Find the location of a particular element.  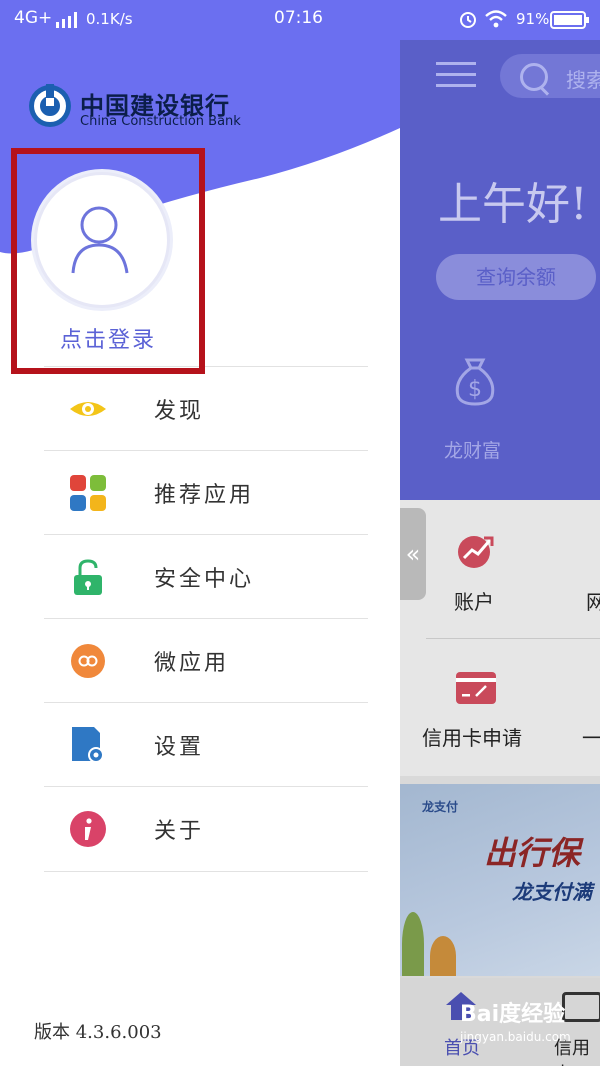

battery-icon is located at coordinates (570, 22).